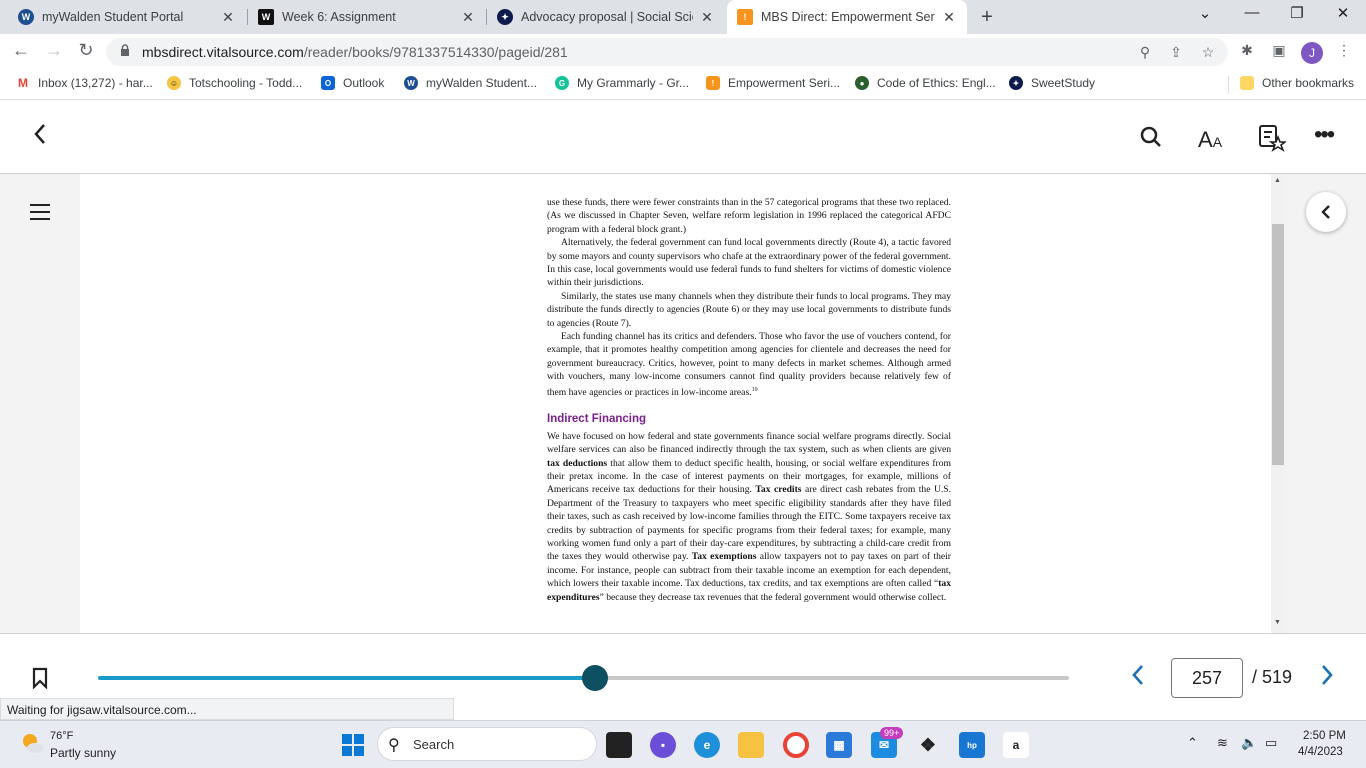 This screenshot has height=768, width=1366. Describe the element at coordinates (1343, 13) in the screenshot. I see `close-window-icon: ✕` at that location.